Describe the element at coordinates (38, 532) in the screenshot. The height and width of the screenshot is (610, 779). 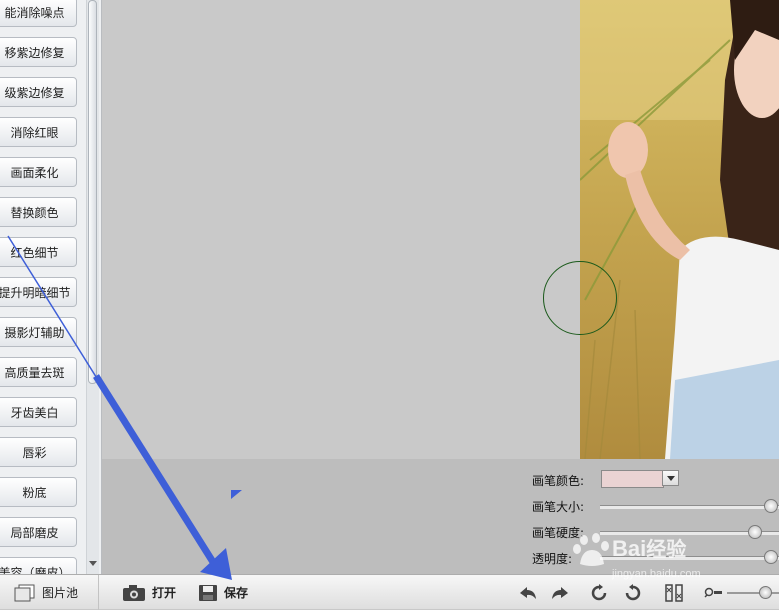
I see `tool-local-smooth-button: 局部磨皮` at that location.